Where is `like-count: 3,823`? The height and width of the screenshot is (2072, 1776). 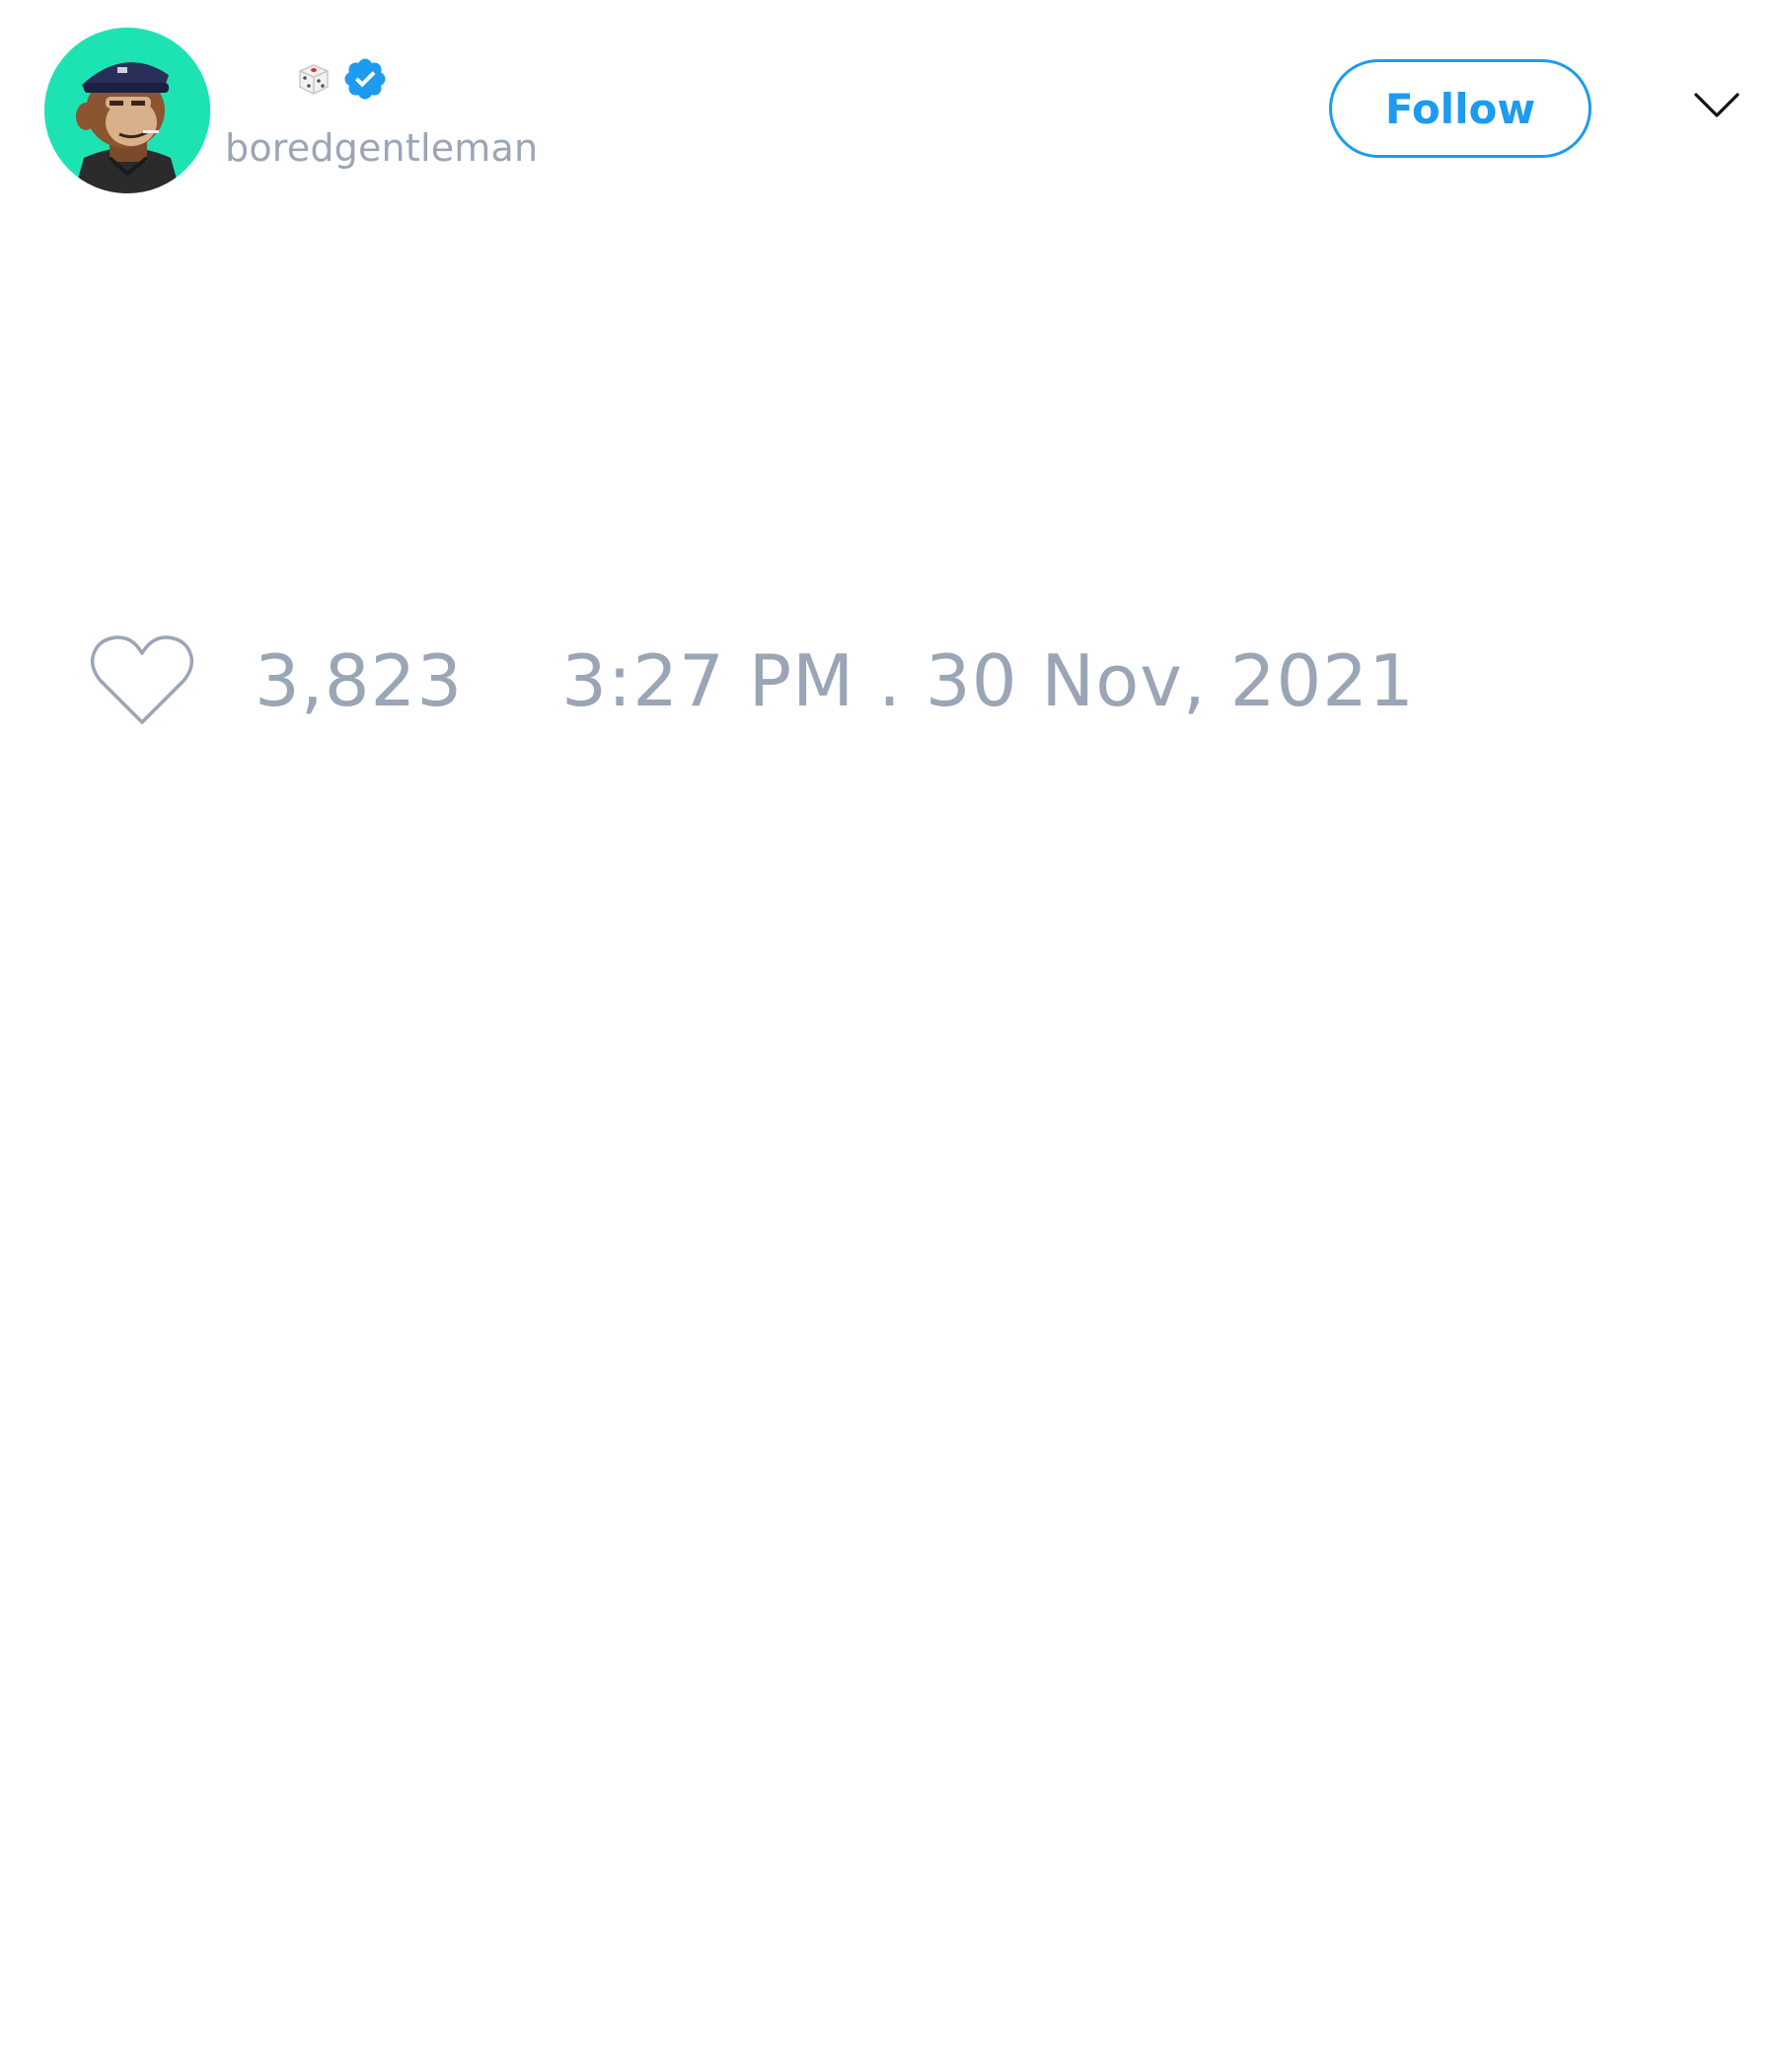
like-count: 3,823 is located at coordinates (359, 681).